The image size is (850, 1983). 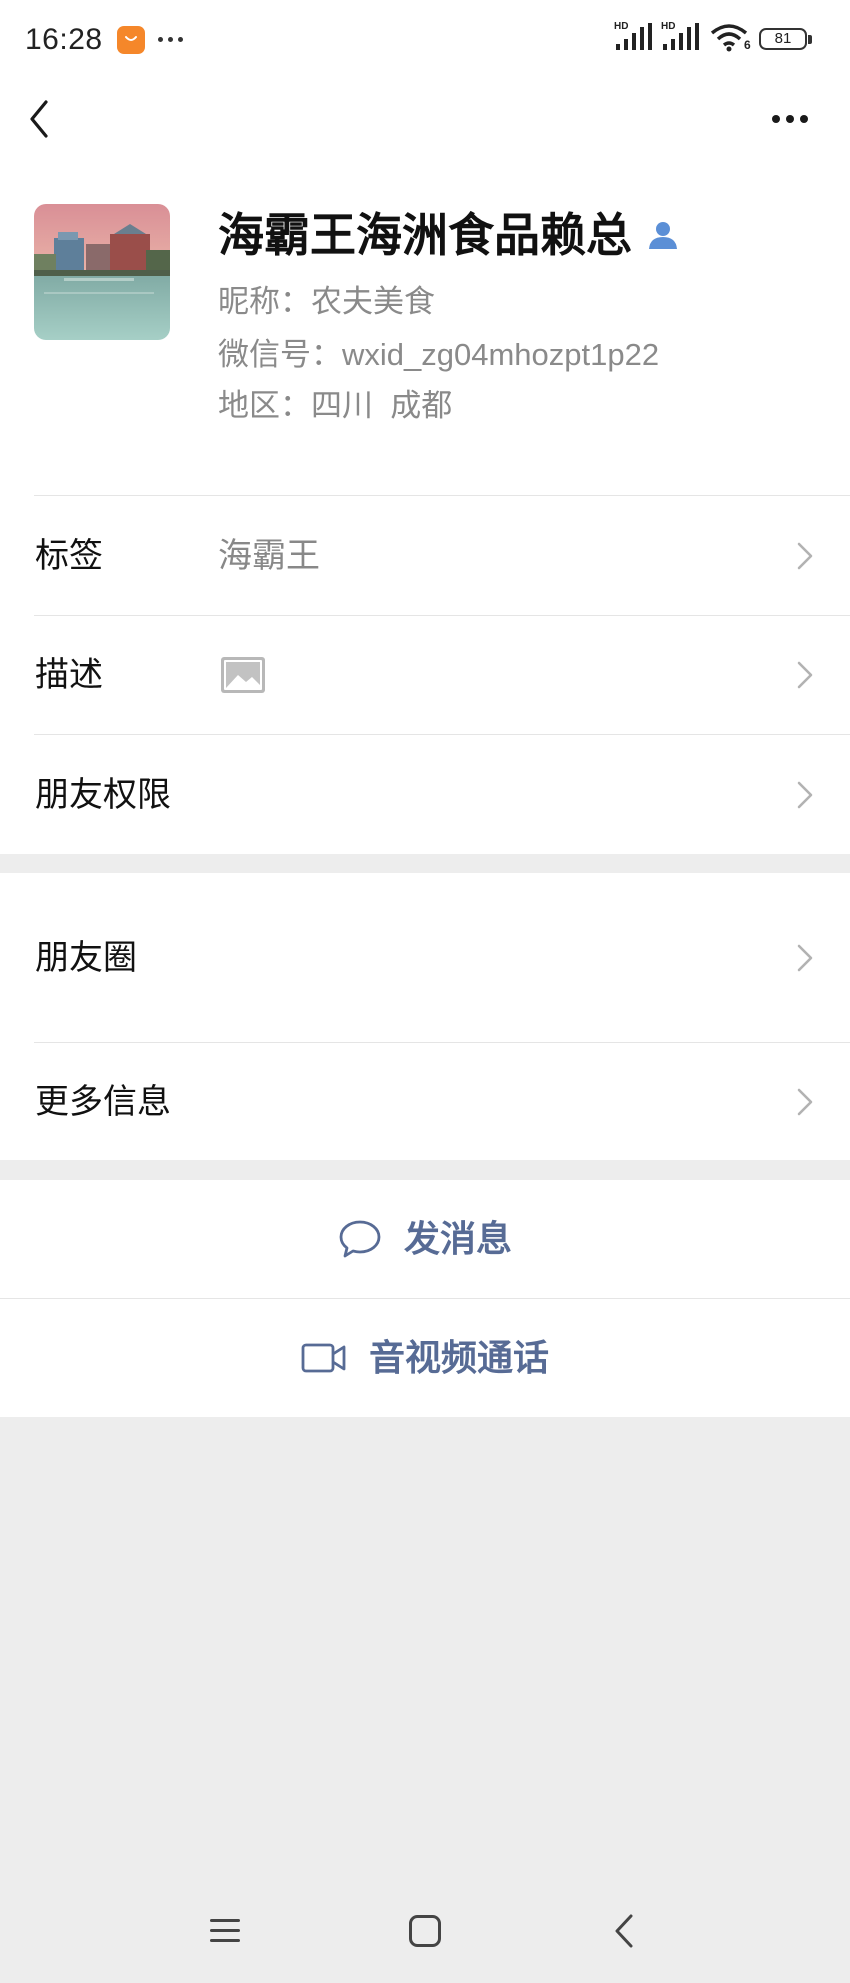 What do you see at coordinates (264, 301) in the screenshot?
I see `nickname-label: 昵称：` at bounding box center [264, 301].